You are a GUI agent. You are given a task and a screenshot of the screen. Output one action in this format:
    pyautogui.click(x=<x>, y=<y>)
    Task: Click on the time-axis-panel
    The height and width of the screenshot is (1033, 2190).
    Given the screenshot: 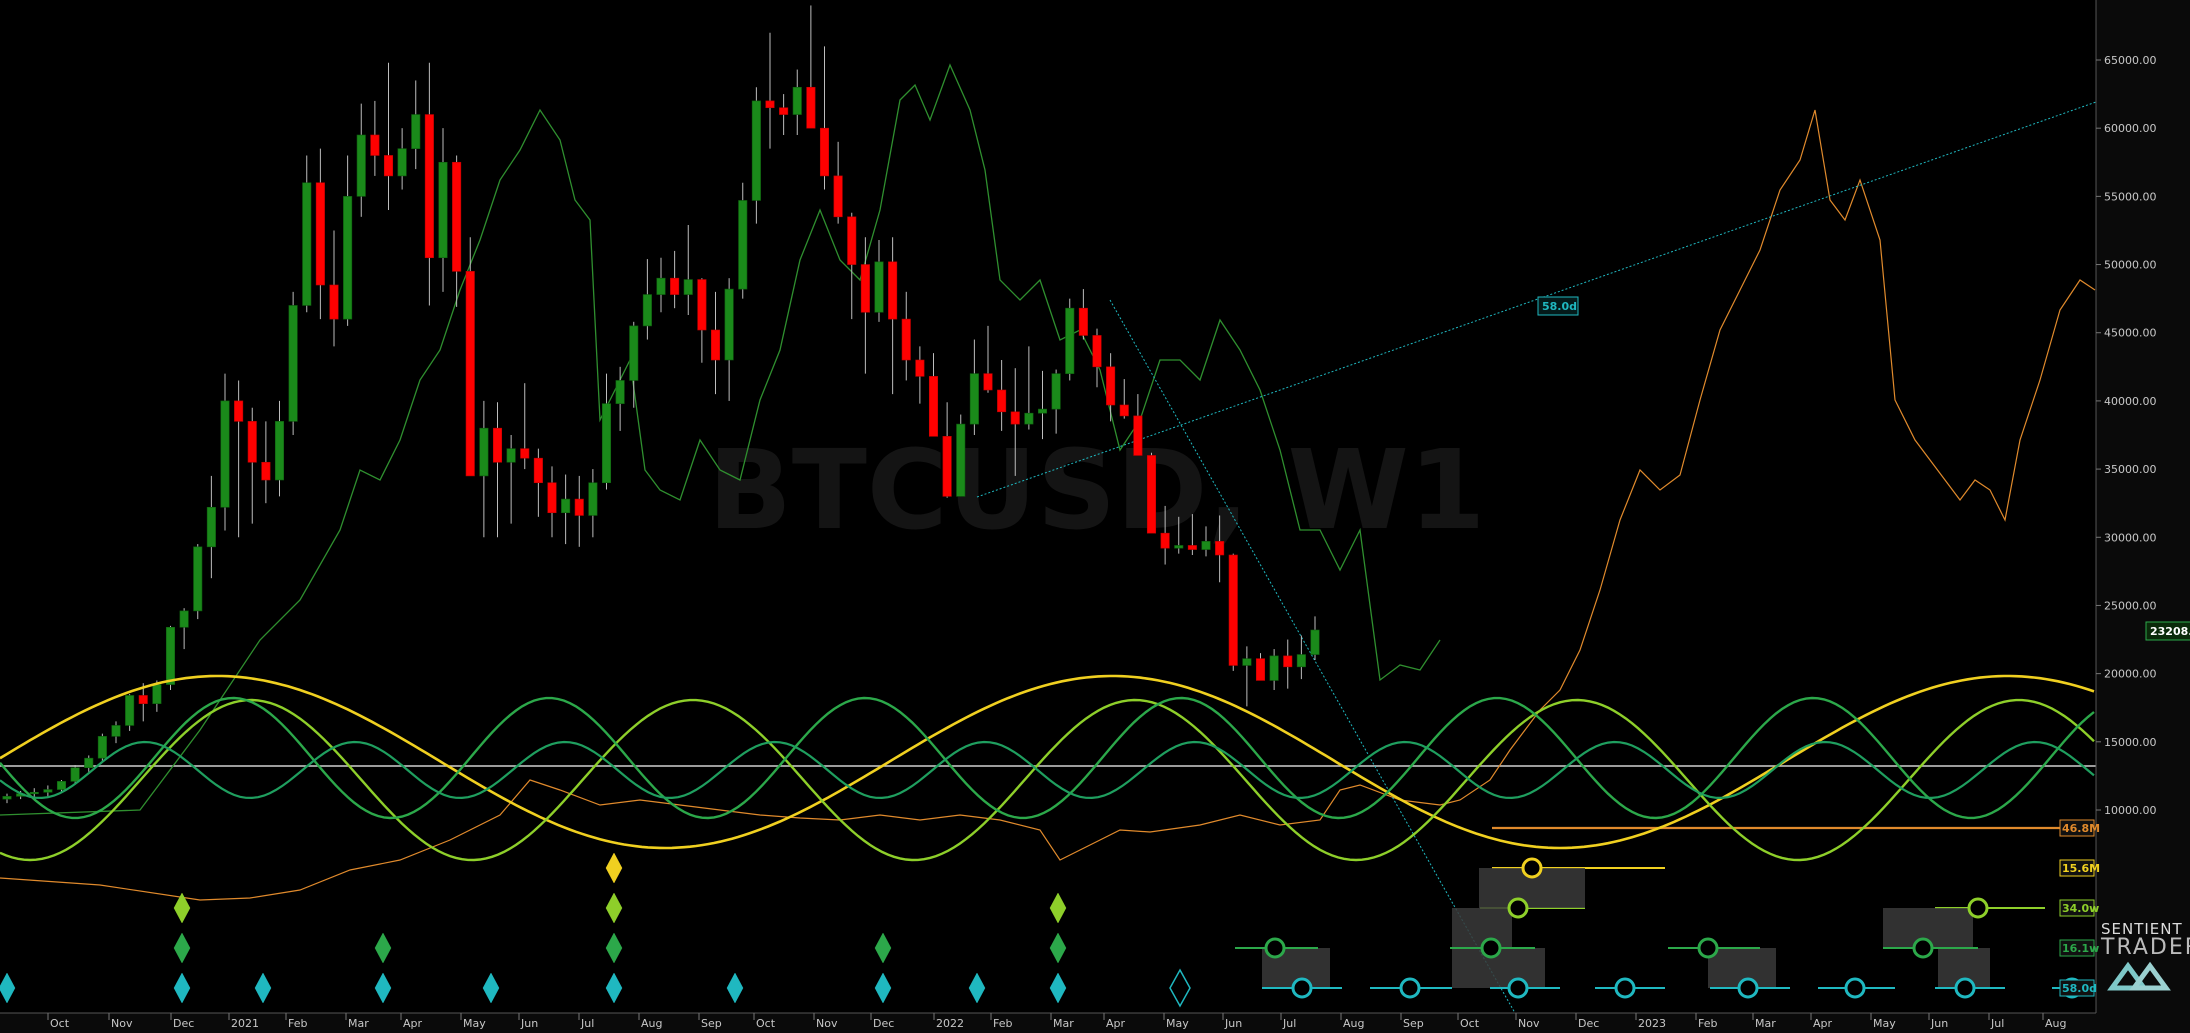 What is the action you would take?
    pyautogui.click(x=1095, y=1023)
    